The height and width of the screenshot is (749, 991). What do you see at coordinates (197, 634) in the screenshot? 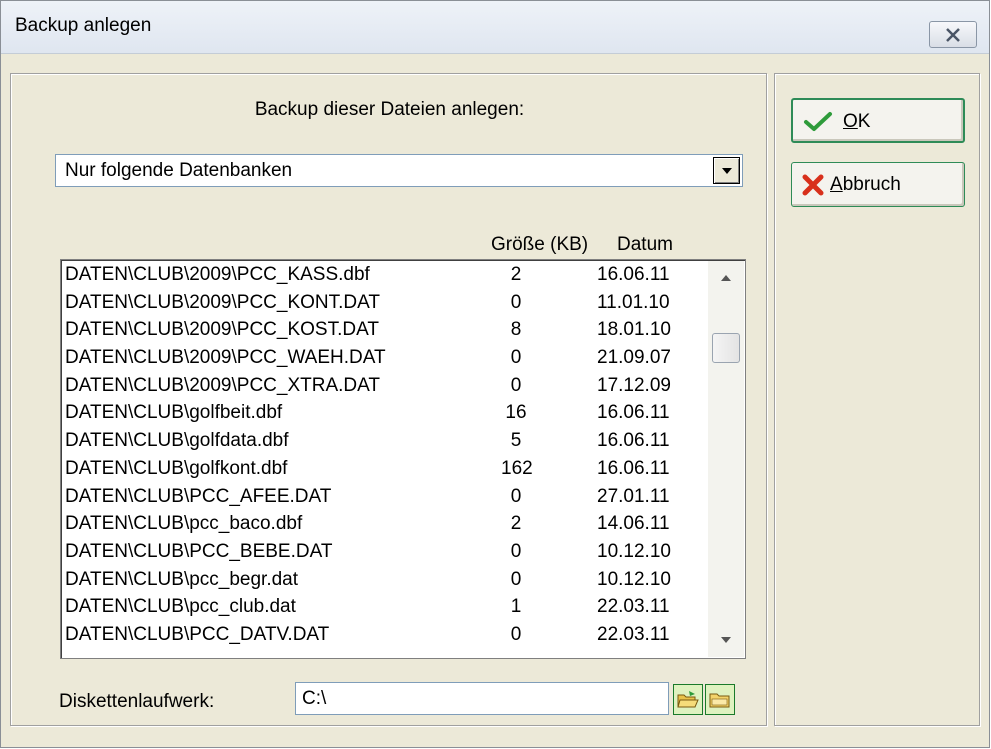
I see `file-name: DATEN\CLUB\PCC_DATV.DAT` at bounding box center [197, 634].